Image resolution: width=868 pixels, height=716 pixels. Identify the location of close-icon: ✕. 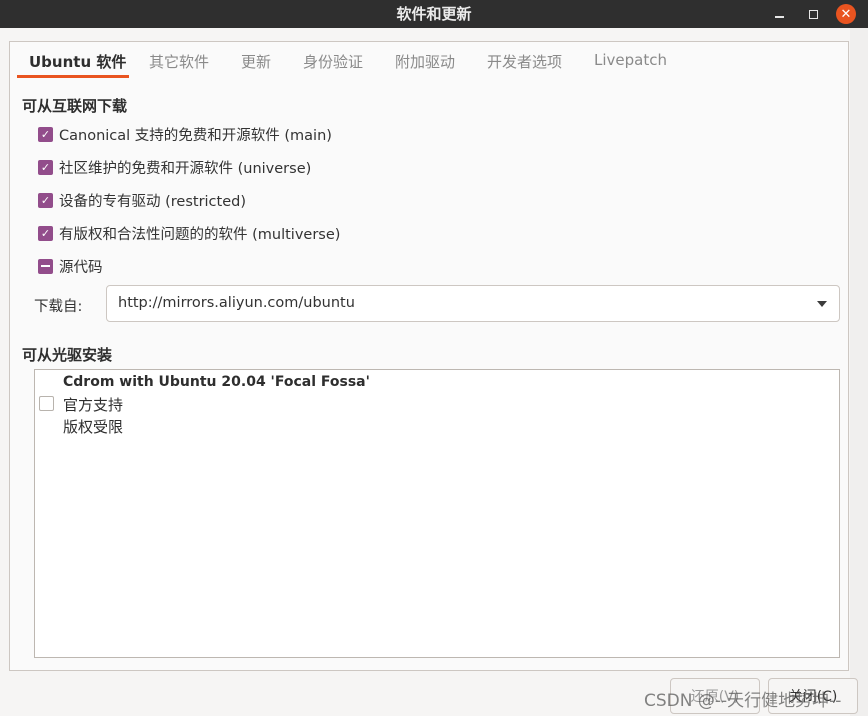
(846, 14).